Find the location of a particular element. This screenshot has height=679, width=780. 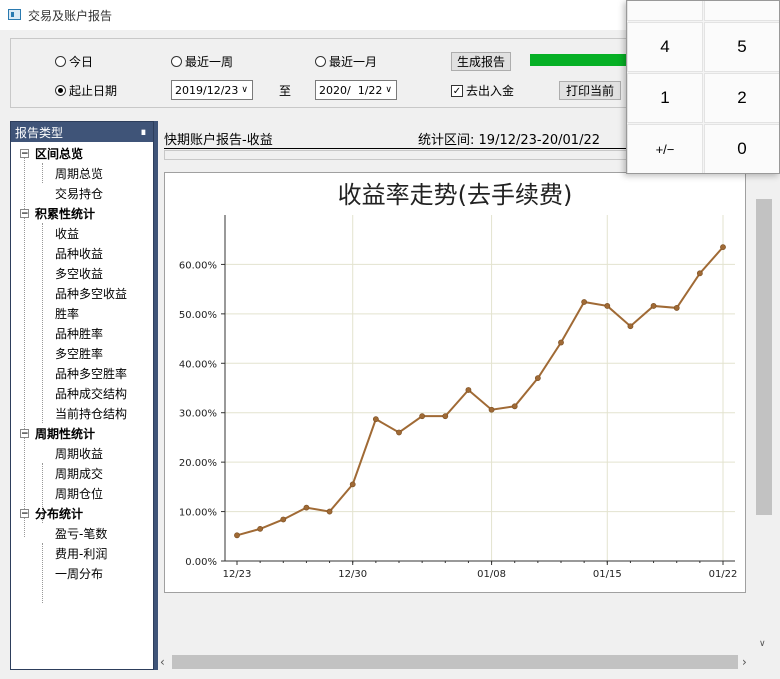

chevron-down-icon: ∨ is located at coordinates (244, 90).